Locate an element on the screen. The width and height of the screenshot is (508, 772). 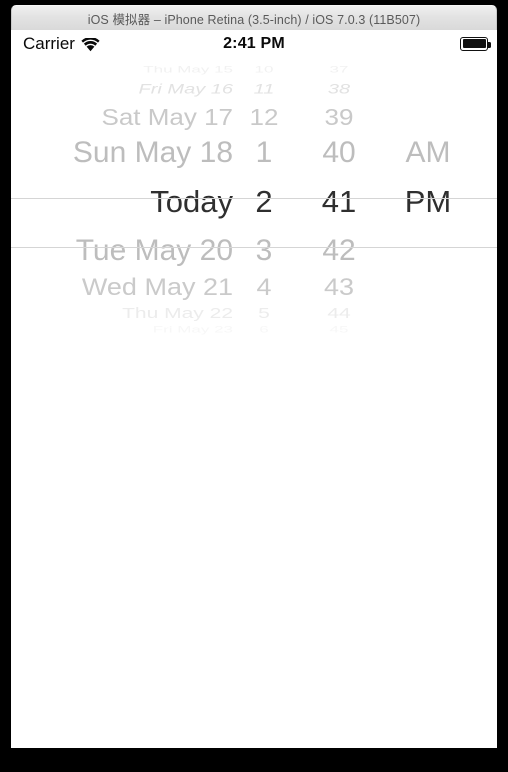
picker-date-column: Today is located at coordinates (122, 202).